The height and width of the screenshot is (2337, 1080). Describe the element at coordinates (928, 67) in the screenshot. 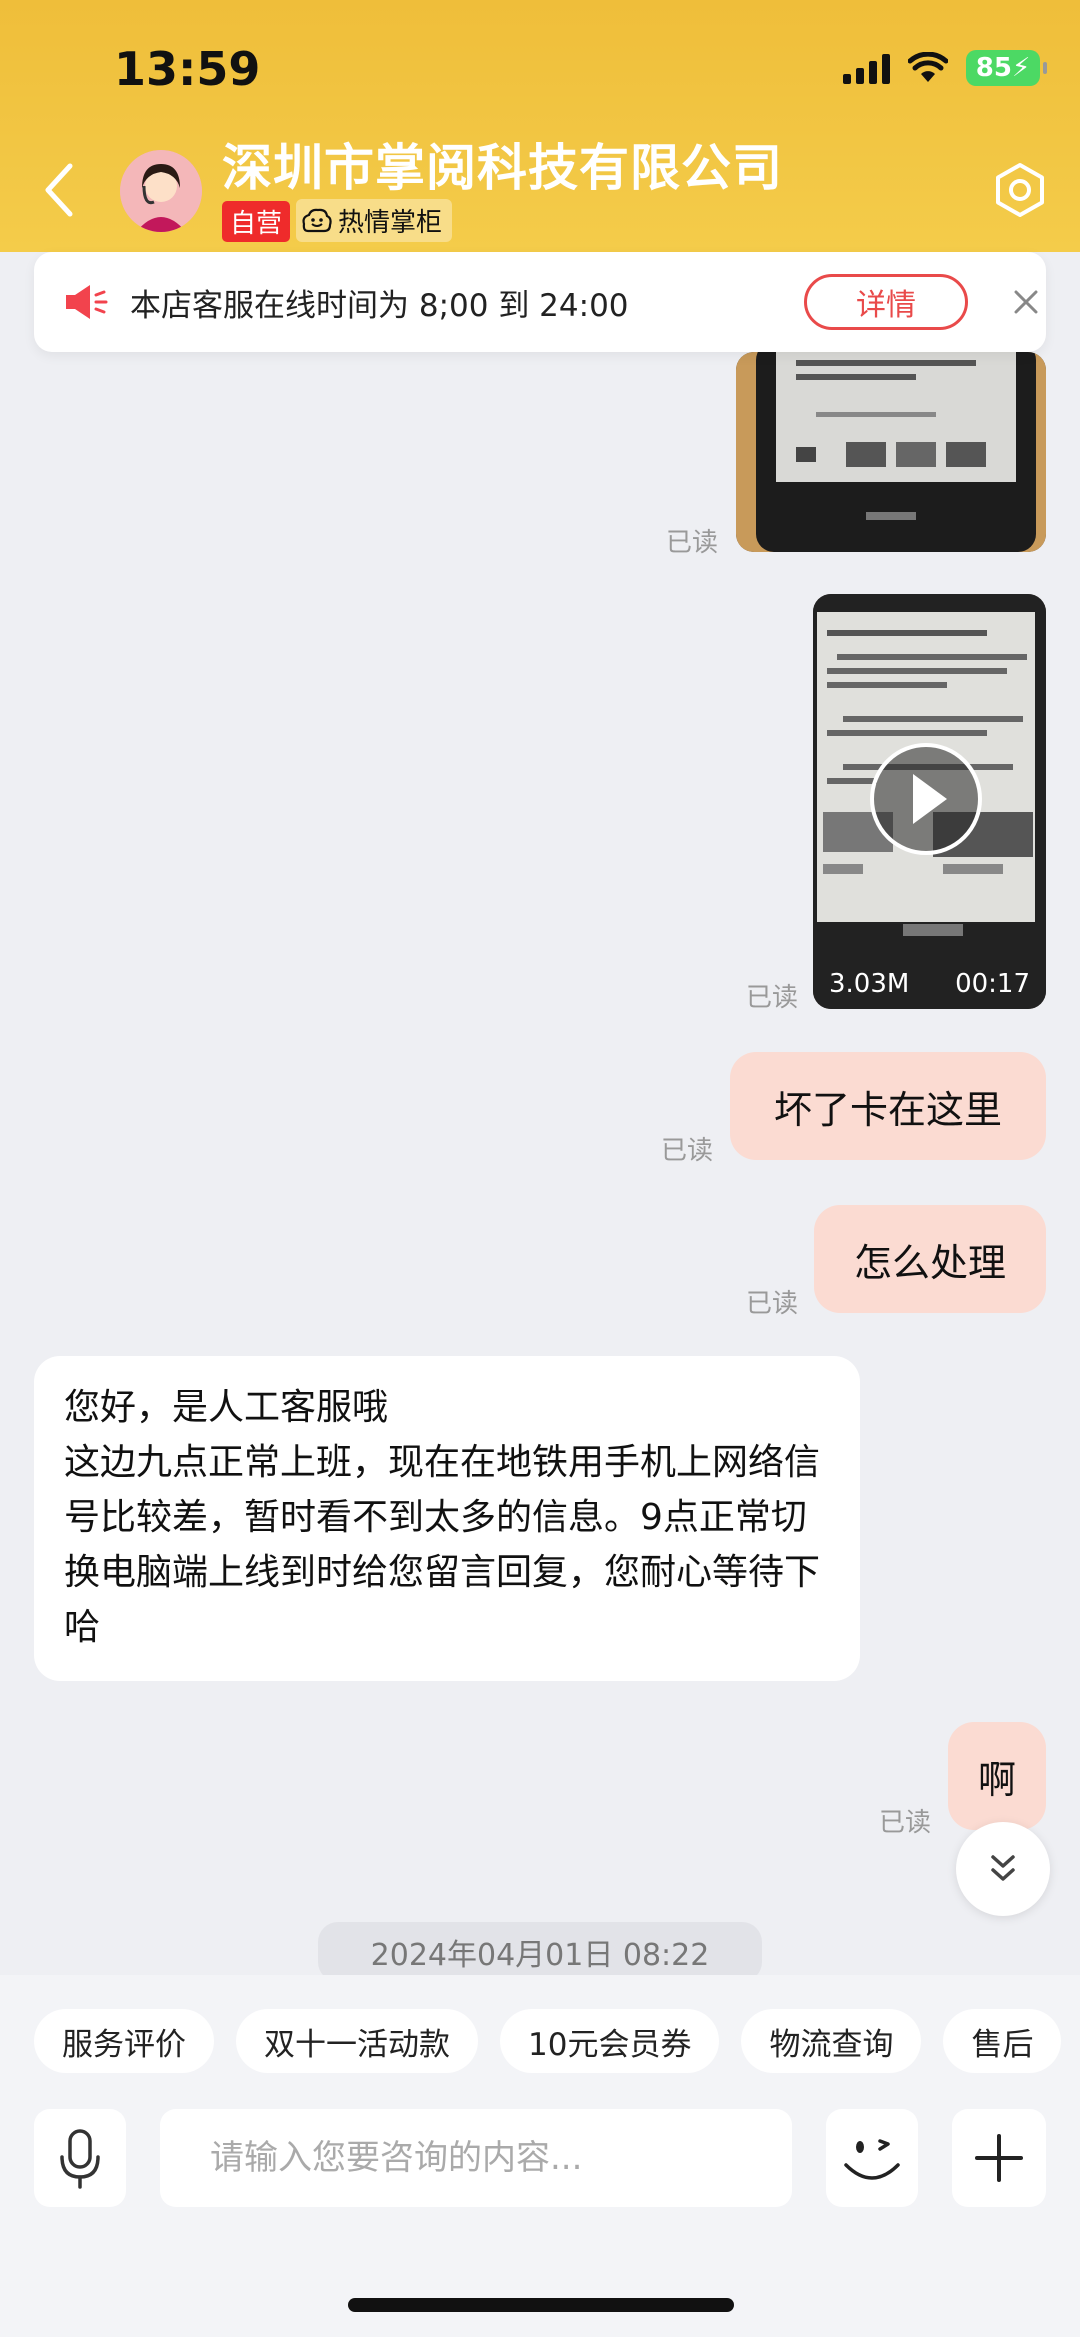

I see `wifi-icon` at that location.